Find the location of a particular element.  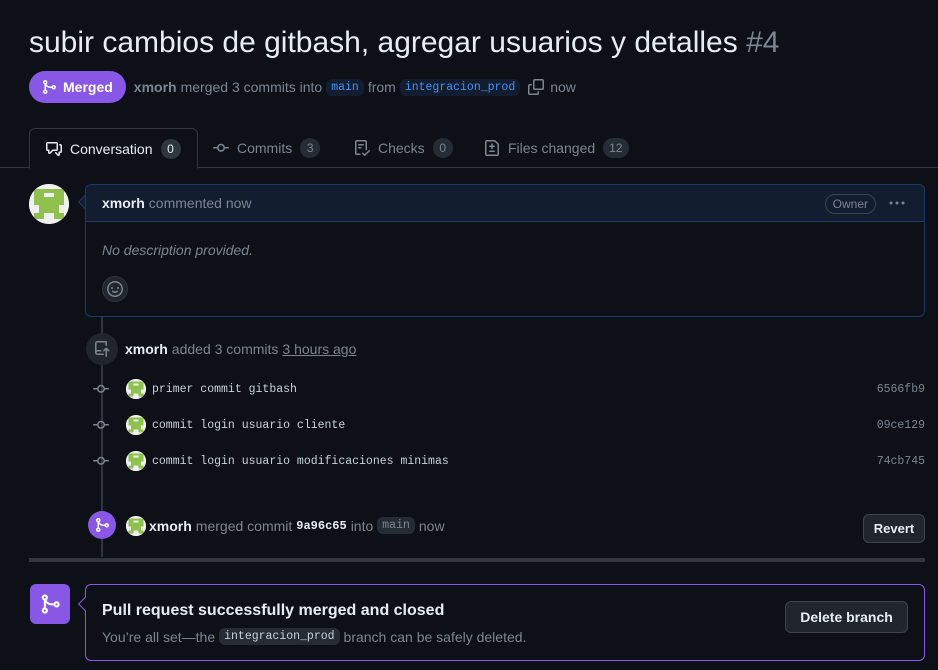

repo-push-event-icon is located at coordinates (102, 349).